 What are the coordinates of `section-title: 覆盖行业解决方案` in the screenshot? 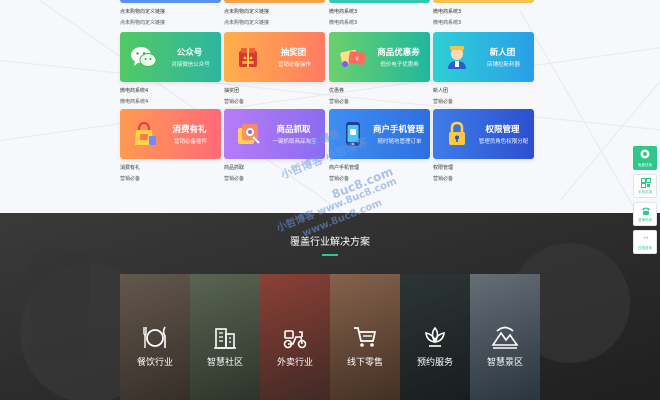 It's located at (330, 242).